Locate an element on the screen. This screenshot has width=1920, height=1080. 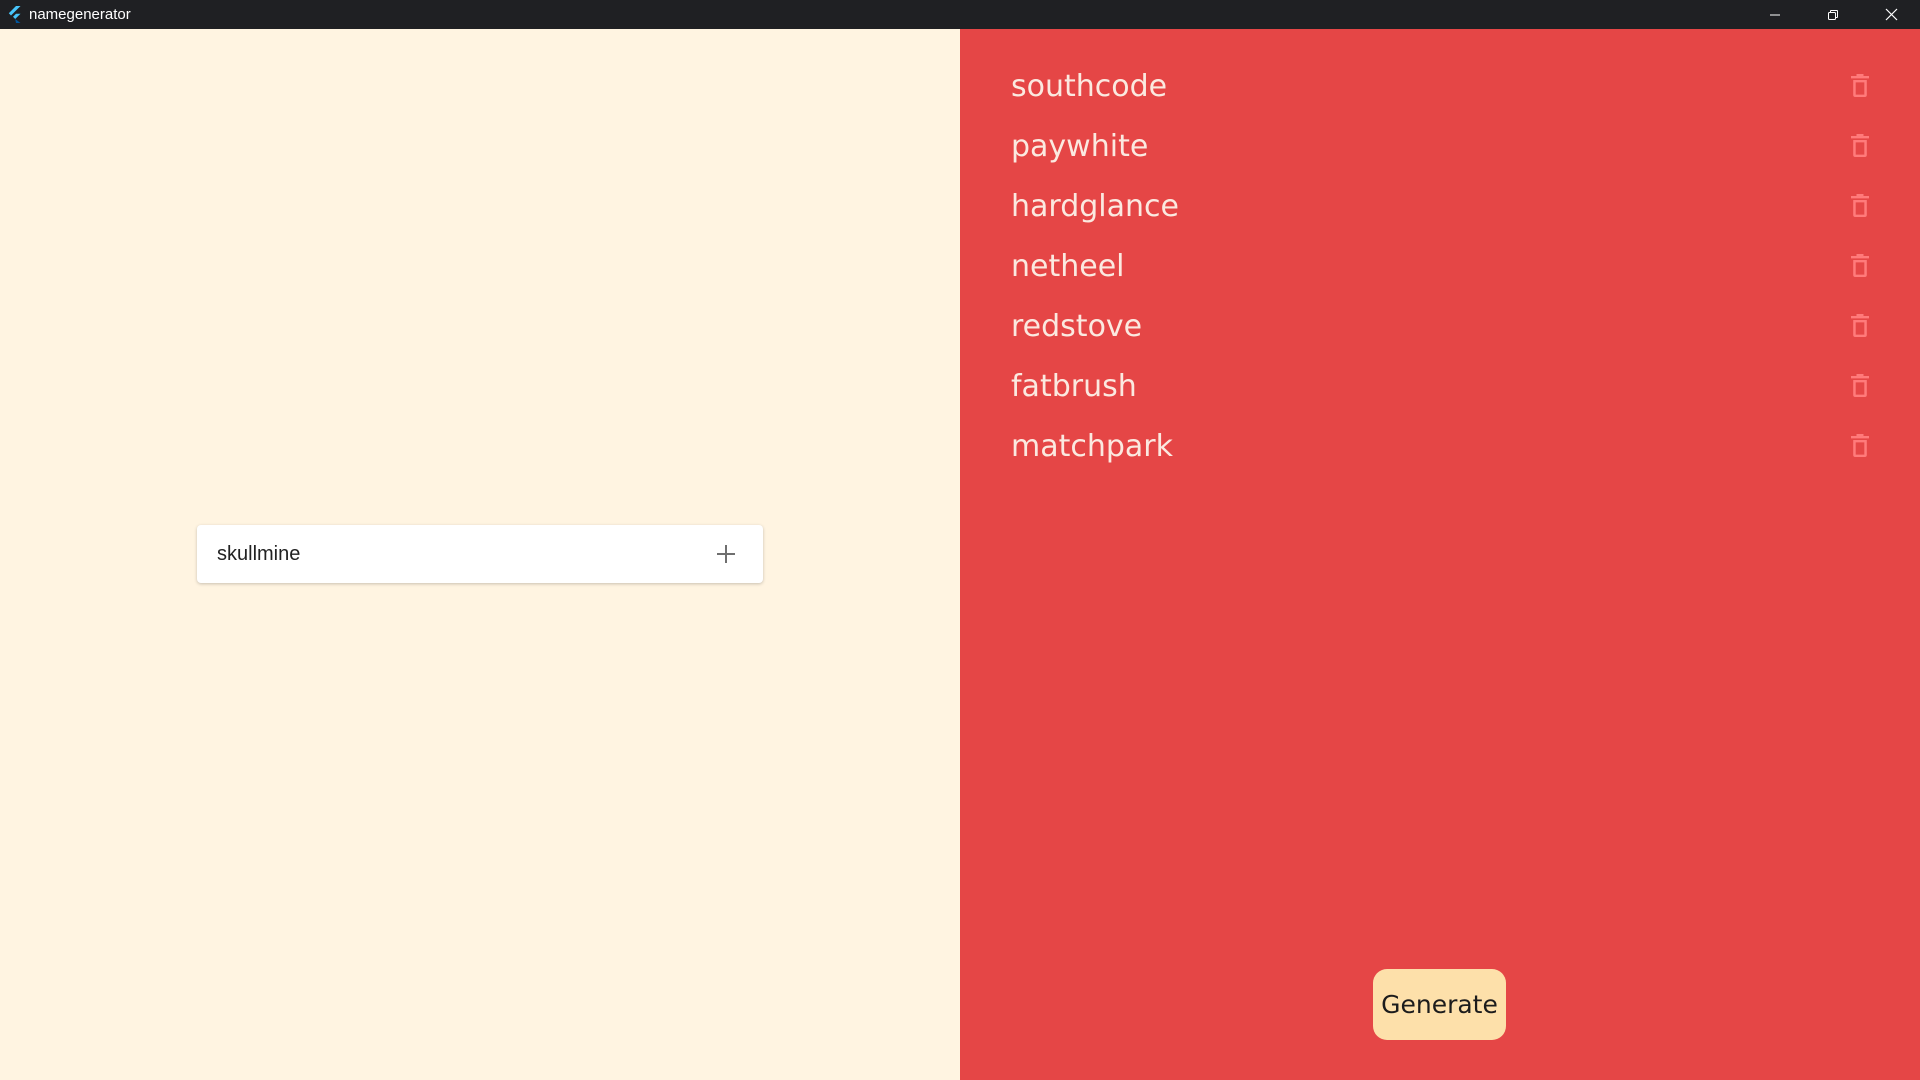
name-input-card is located at coordinates (480, 554).